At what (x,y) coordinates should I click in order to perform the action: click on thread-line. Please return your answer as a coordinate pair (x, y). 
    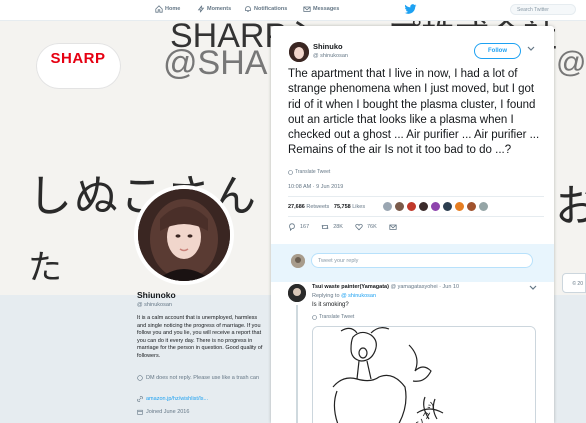
    Looking at the image, I should click on (297, 364).